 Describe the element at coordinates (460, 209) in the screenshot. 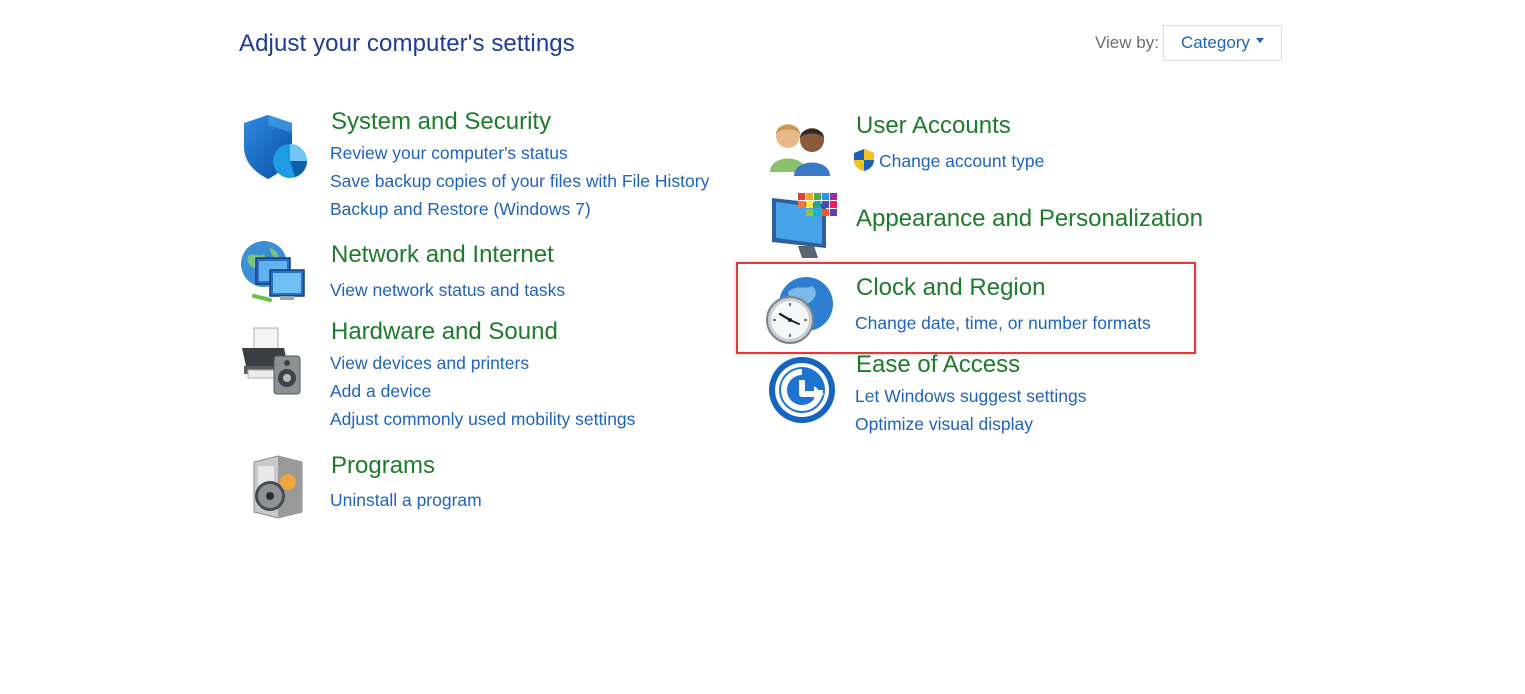

I see `link-backup-restore: Backup and Restore (Windows 7)` at that location.